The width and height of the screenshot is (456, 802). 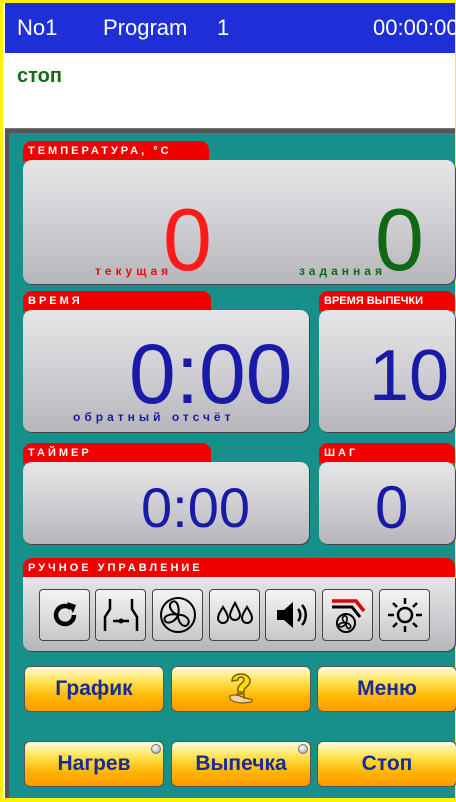 I want to click on rotate-icon, so click(x=64, y=614).